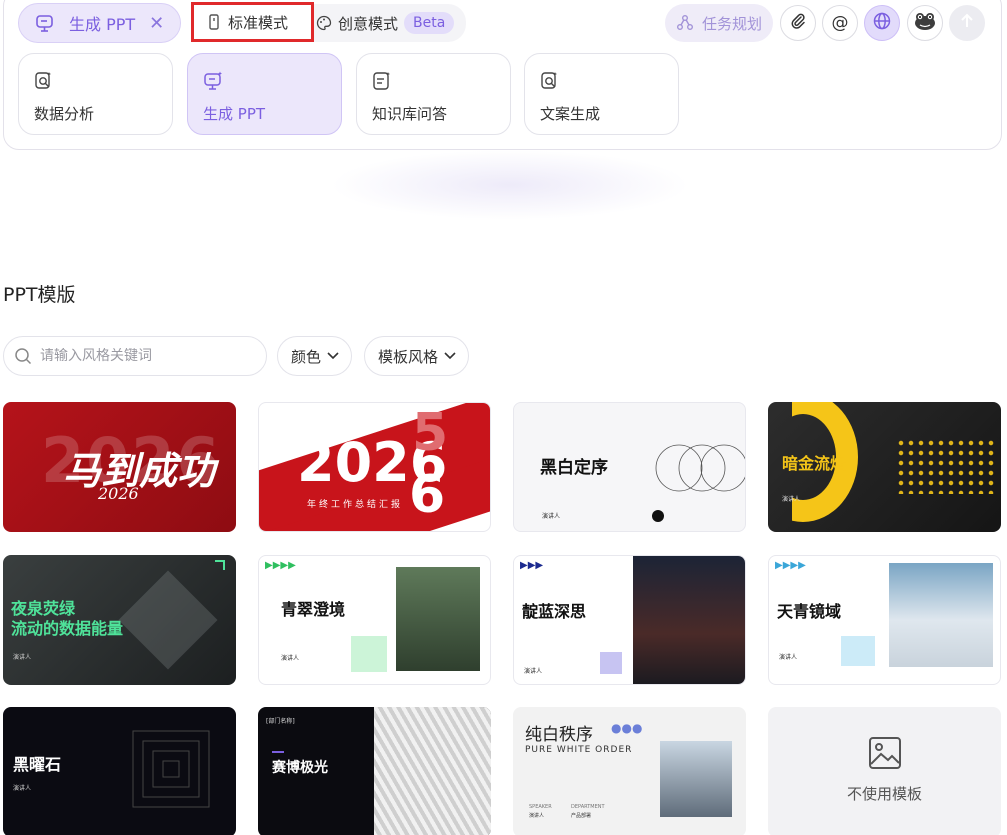  Describe the element at coordinates (64, 114) in the screenshot. I see `tool-label: 数据分析` at that location.